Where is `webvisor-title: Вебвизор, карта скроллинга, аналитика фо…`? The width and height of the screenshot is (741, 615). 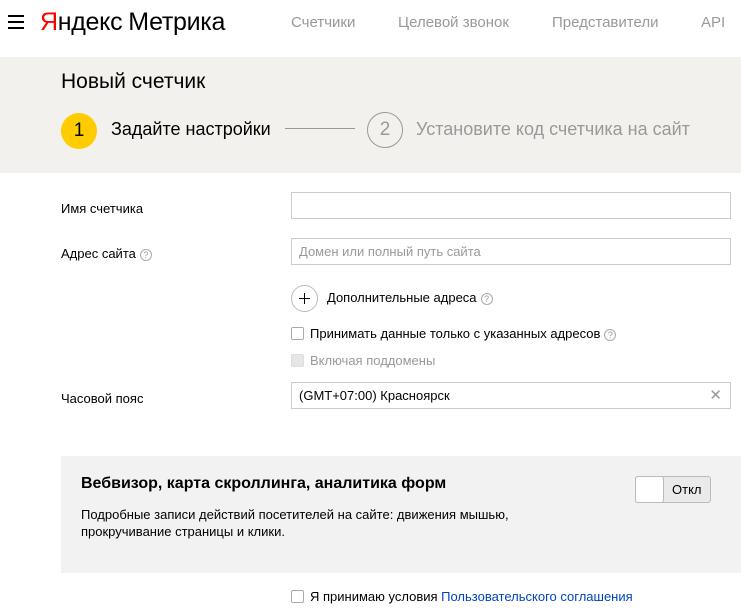
webvisor-title: Вебвизор, карта скроллинга, аналитика фо… is located at coordinates (264, 483).